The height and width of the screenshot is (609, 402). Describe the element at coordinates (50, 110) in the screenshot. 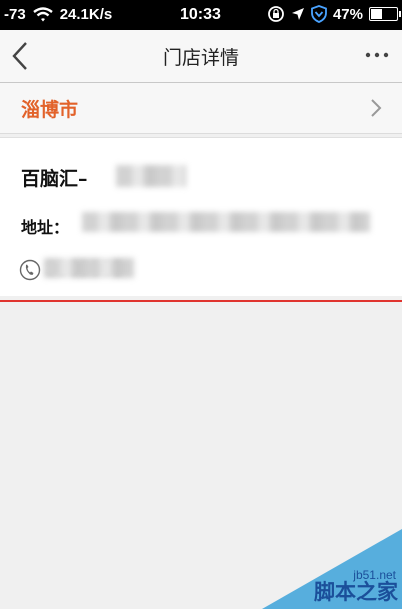

I see `city-label: 淄博市` at that location.